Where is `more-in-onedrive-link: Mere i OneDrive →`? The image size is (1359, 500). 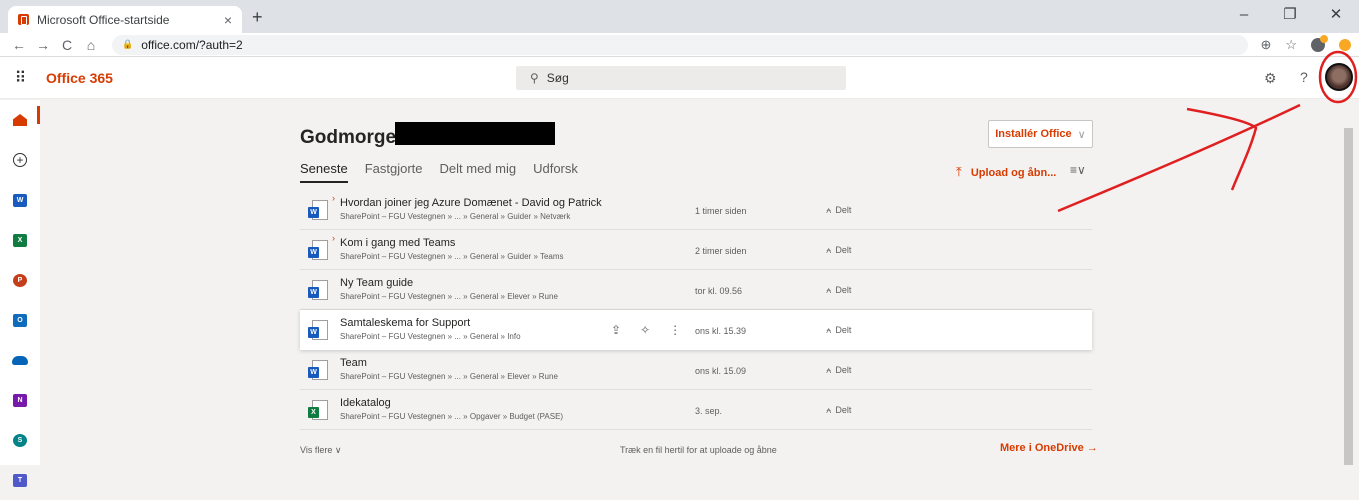 more-in-onedrive-link: Mere i OneDrive → is located at coordinates (1049, 448).